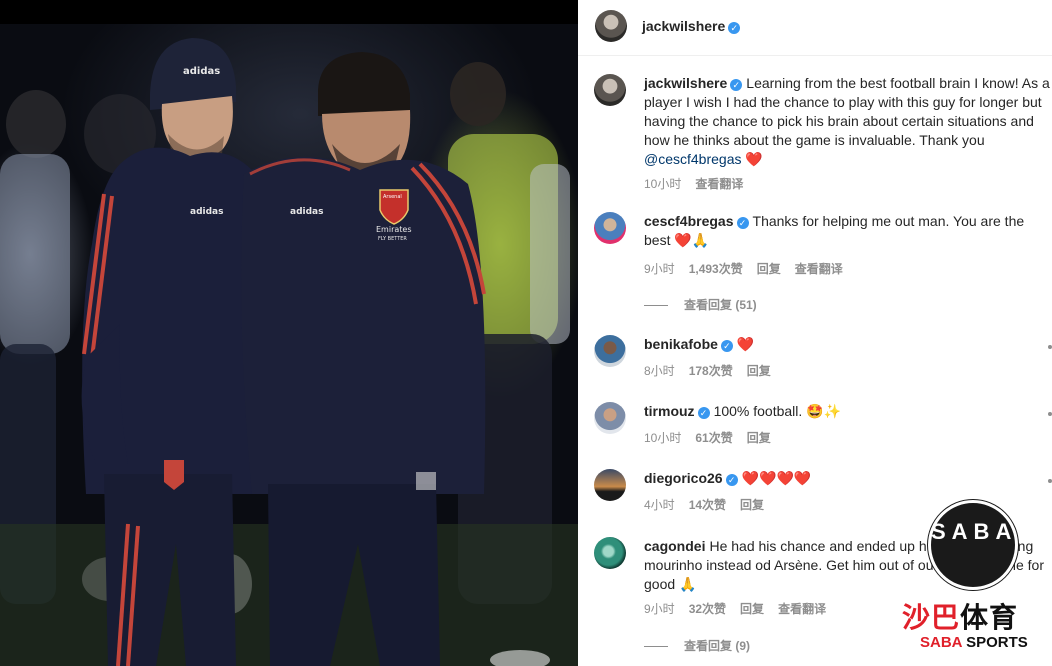 This screenshot has height=666, width=1052. Describe the element at coordinates (659, 505) in the screenshot. I see `comment-timestamp: 4小时` at that location.